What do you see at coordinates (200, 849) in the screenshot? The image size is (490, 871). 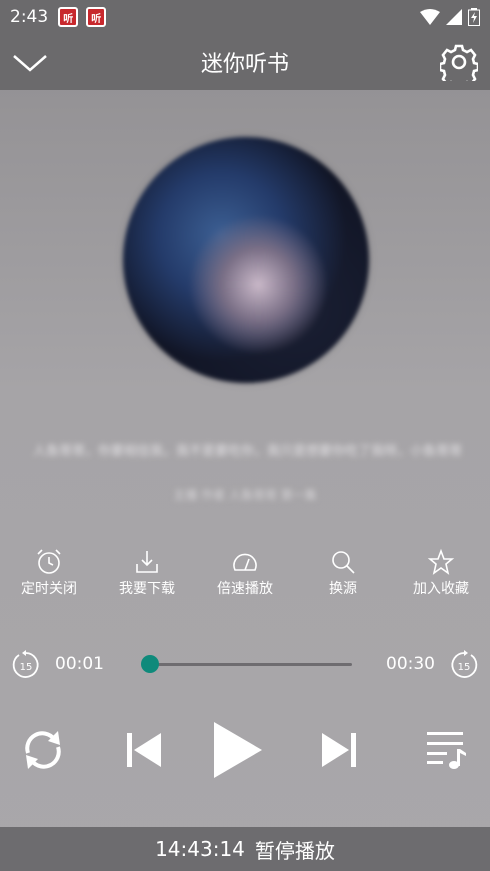 I see `footer-time: 14:43:14` at bounding box center [200, 849].